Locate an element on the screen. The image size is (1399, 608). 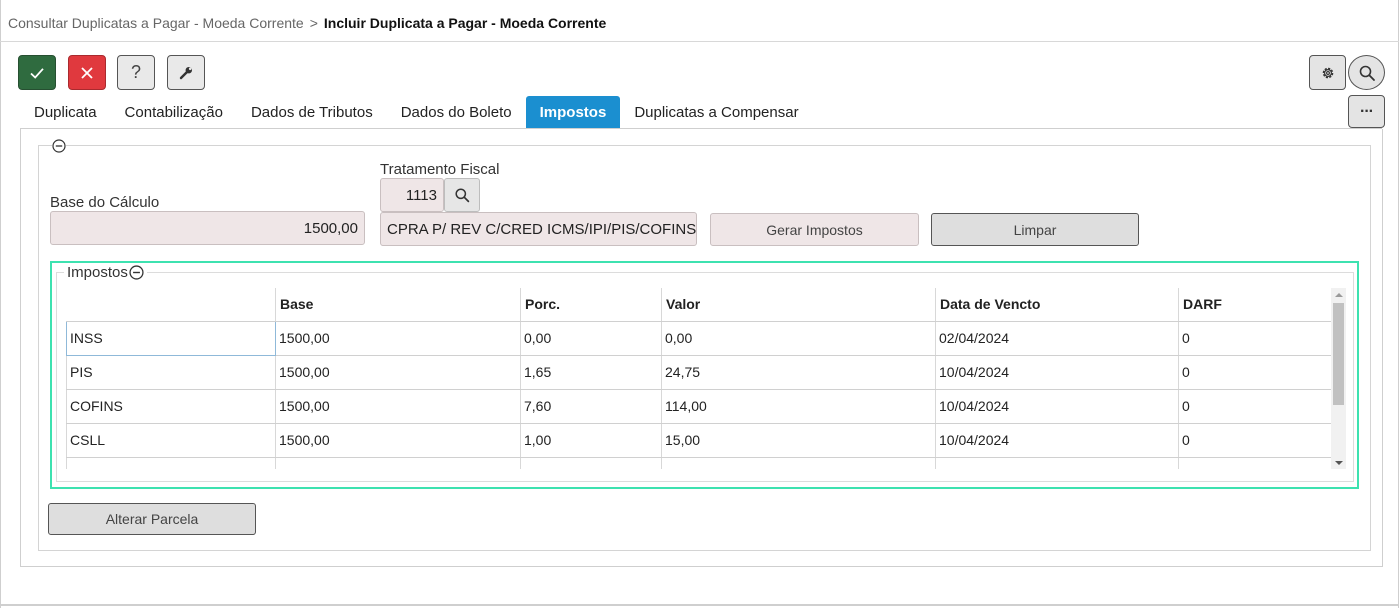
table-scrollbar is located at coordinates (1338, 378).